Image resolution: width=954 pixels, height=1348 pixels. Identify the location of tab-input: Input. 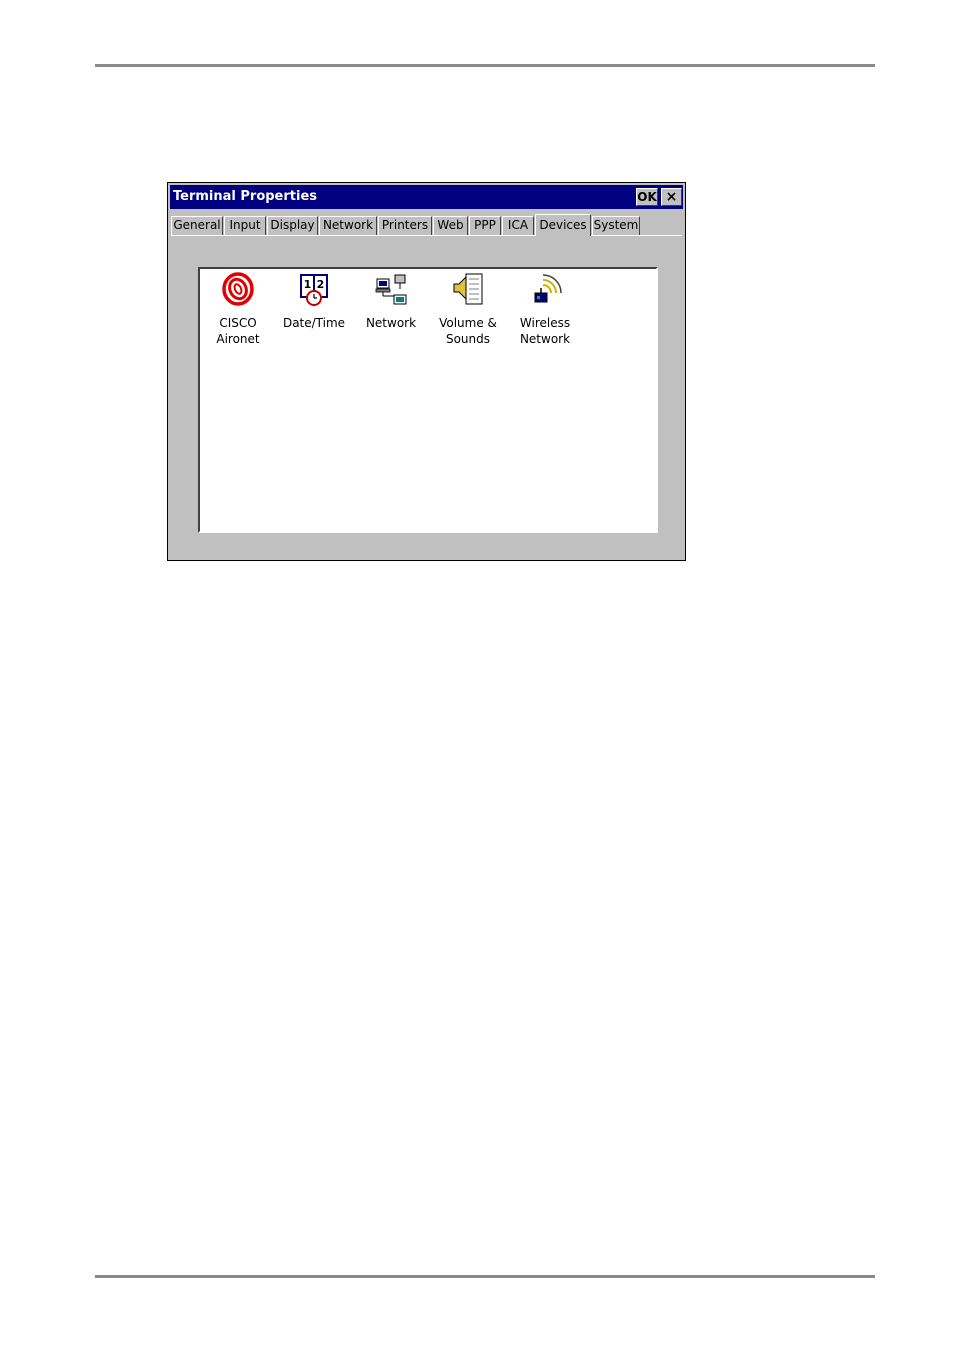
(245, 225).